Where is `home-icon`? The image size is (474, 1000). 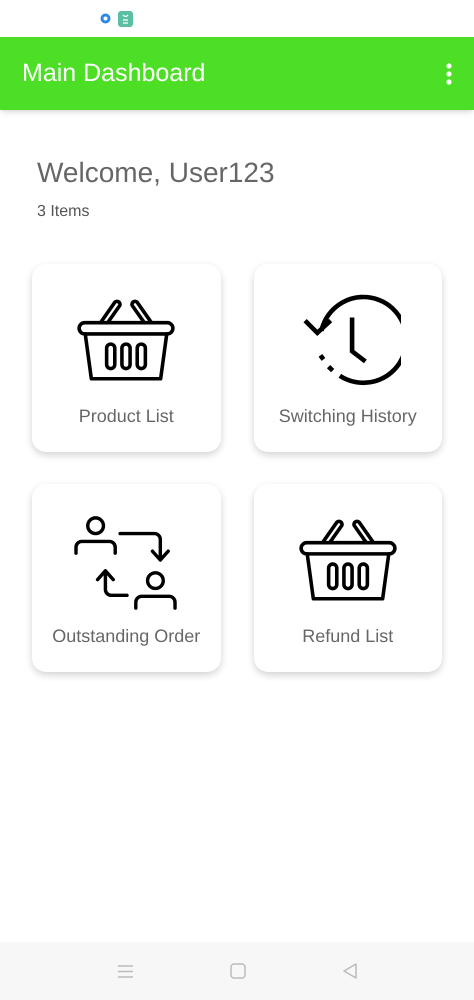
home-icon is located at coordinates (238, 971).